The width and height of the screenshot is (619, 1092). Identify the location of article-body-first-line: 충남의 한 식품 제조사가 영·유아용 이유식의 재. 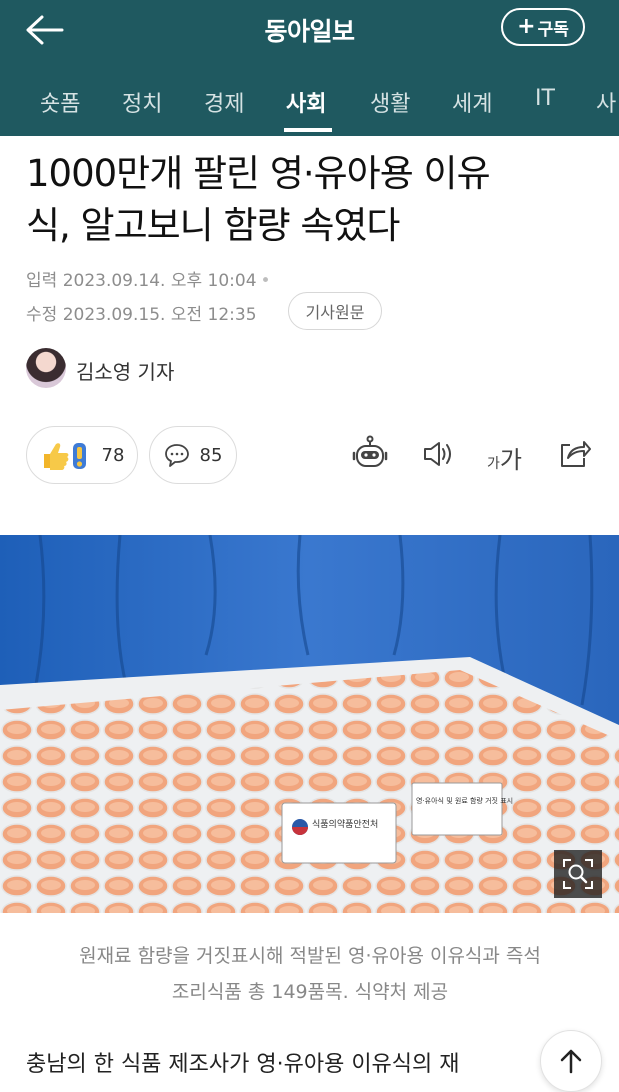
(243, 1064).